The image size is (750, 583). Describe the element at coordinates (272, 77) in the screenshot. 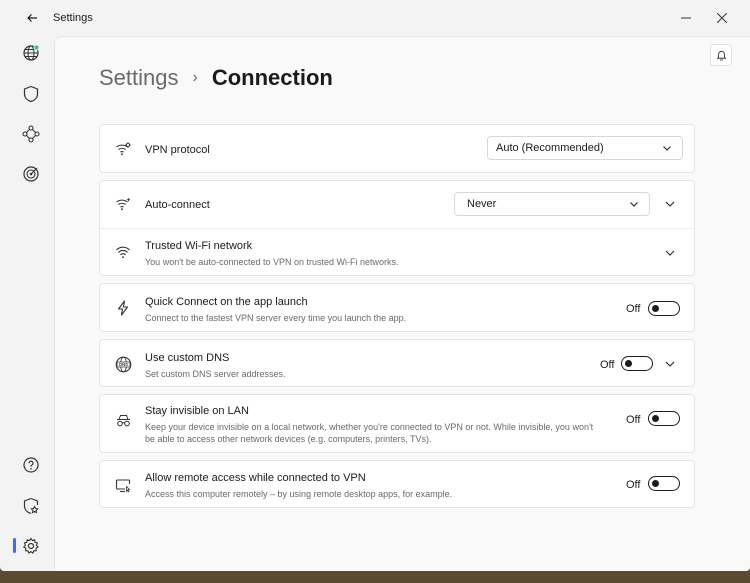

I see `page-title: Connection` at that location.